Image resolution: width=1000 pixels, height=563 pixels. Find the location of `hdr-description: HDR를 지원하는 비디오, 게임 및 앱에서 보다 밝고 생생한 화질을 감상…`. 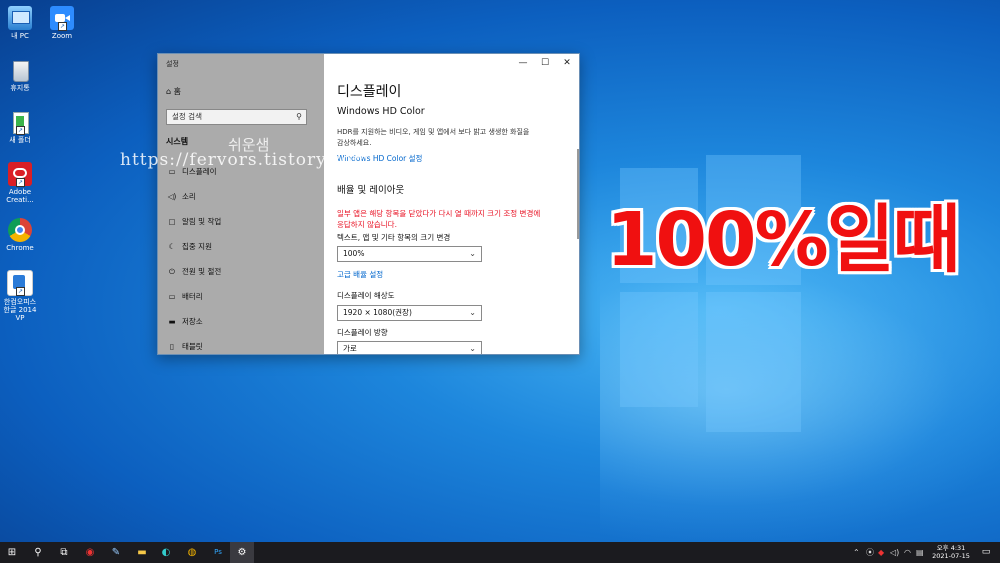

hdr-description: HDR를 지원하는 비디오, 게임 및 앱에서 보다 밝고 생생한 화질을 감상… is located at coordinates (433, 137).